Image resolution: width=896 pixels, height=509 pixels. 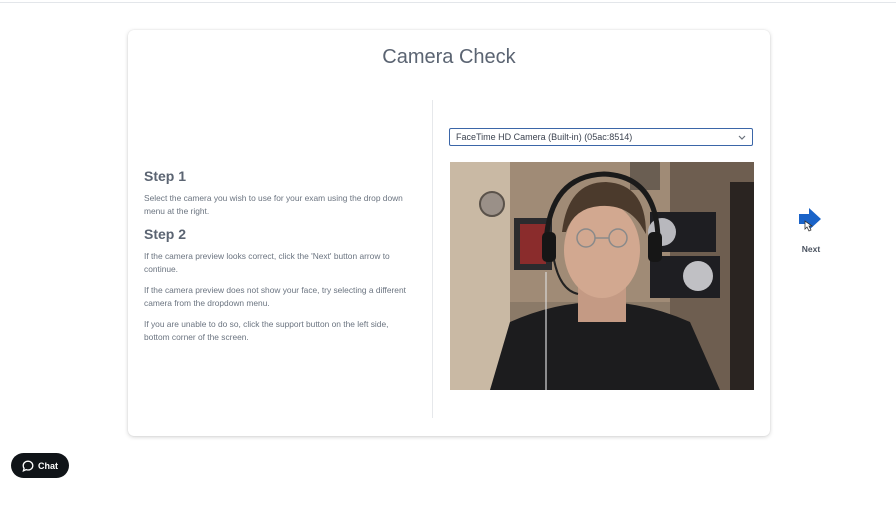 I want to click on step-2-heading: Step 2, so click(x=165, y=234).